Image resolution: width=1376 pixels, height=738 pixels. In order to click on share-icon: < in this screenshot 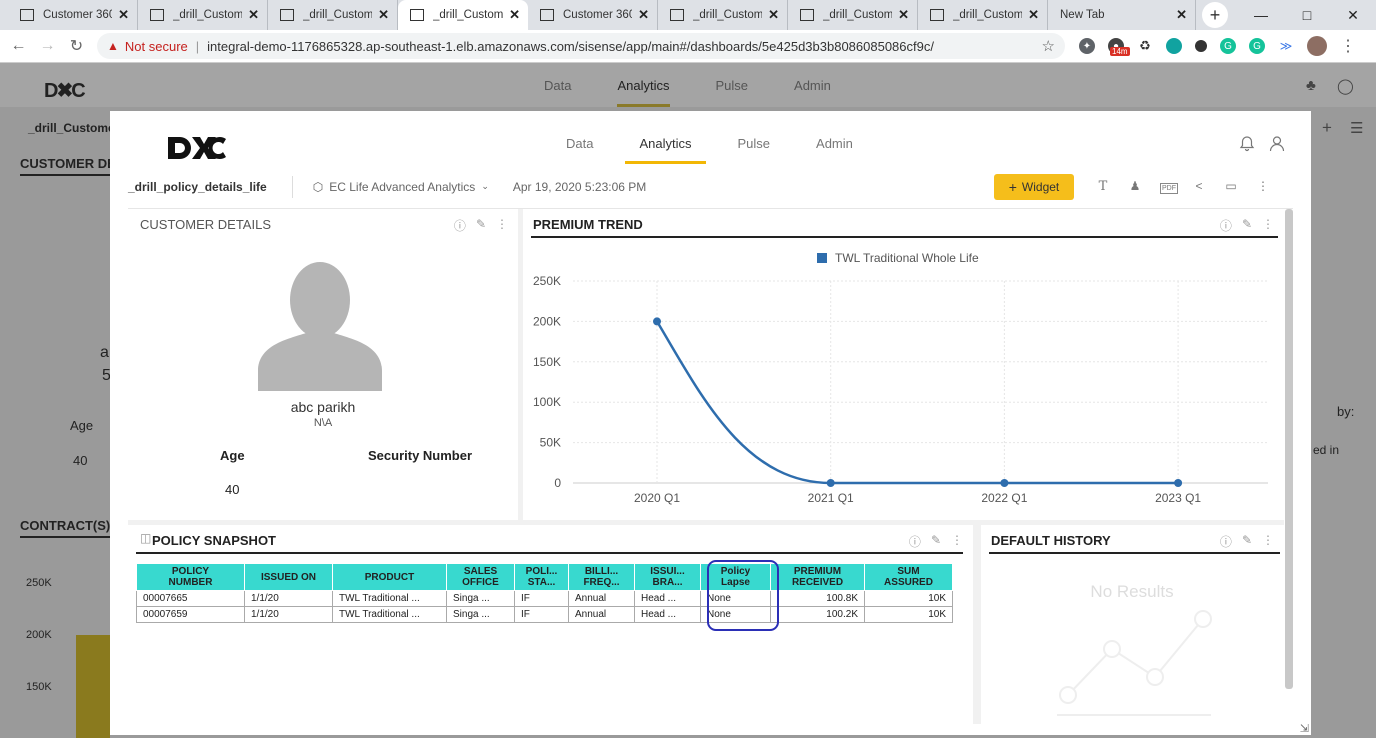, I will do `click(1199, 186)`.